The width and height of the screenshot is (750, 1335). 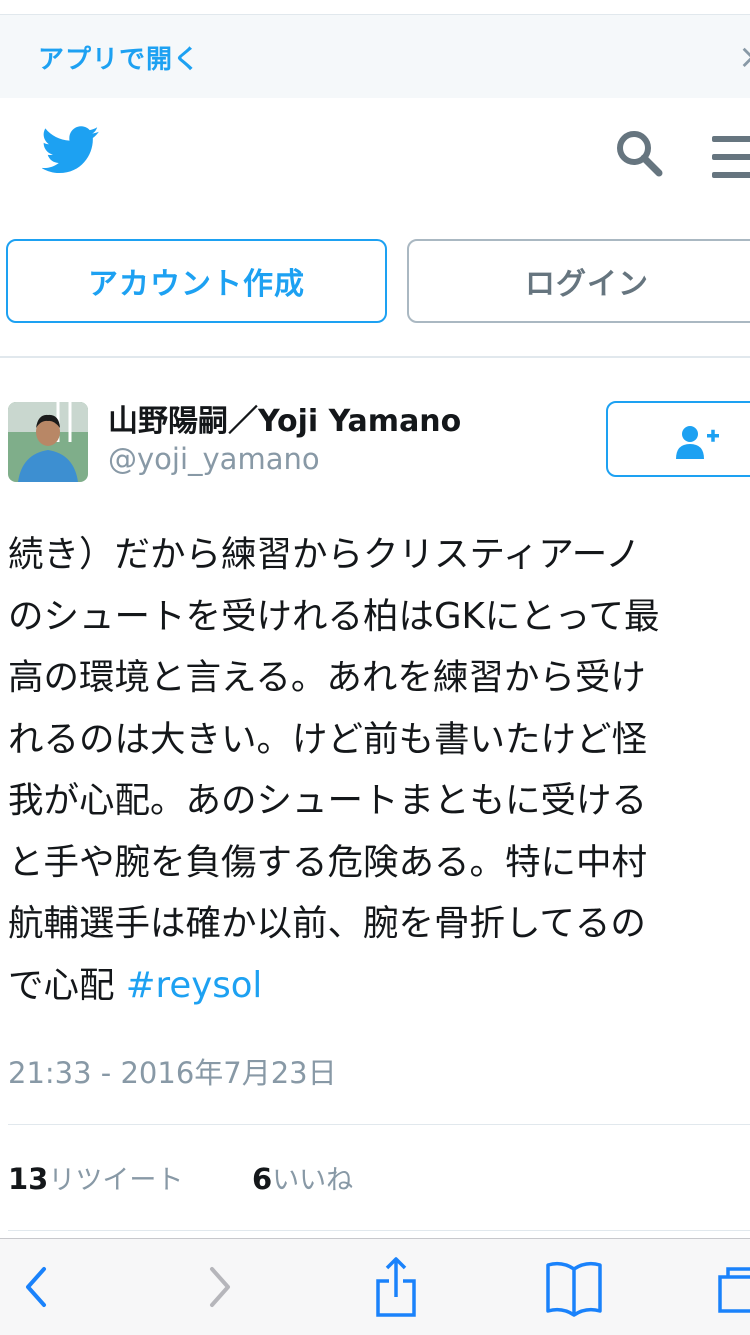 What do you see at coordinates (328, 862) in the screenshot?
I see `tweet-text-line: と手や腕を負傷する危険ある。特に中村` at bounding box center [328, 862].